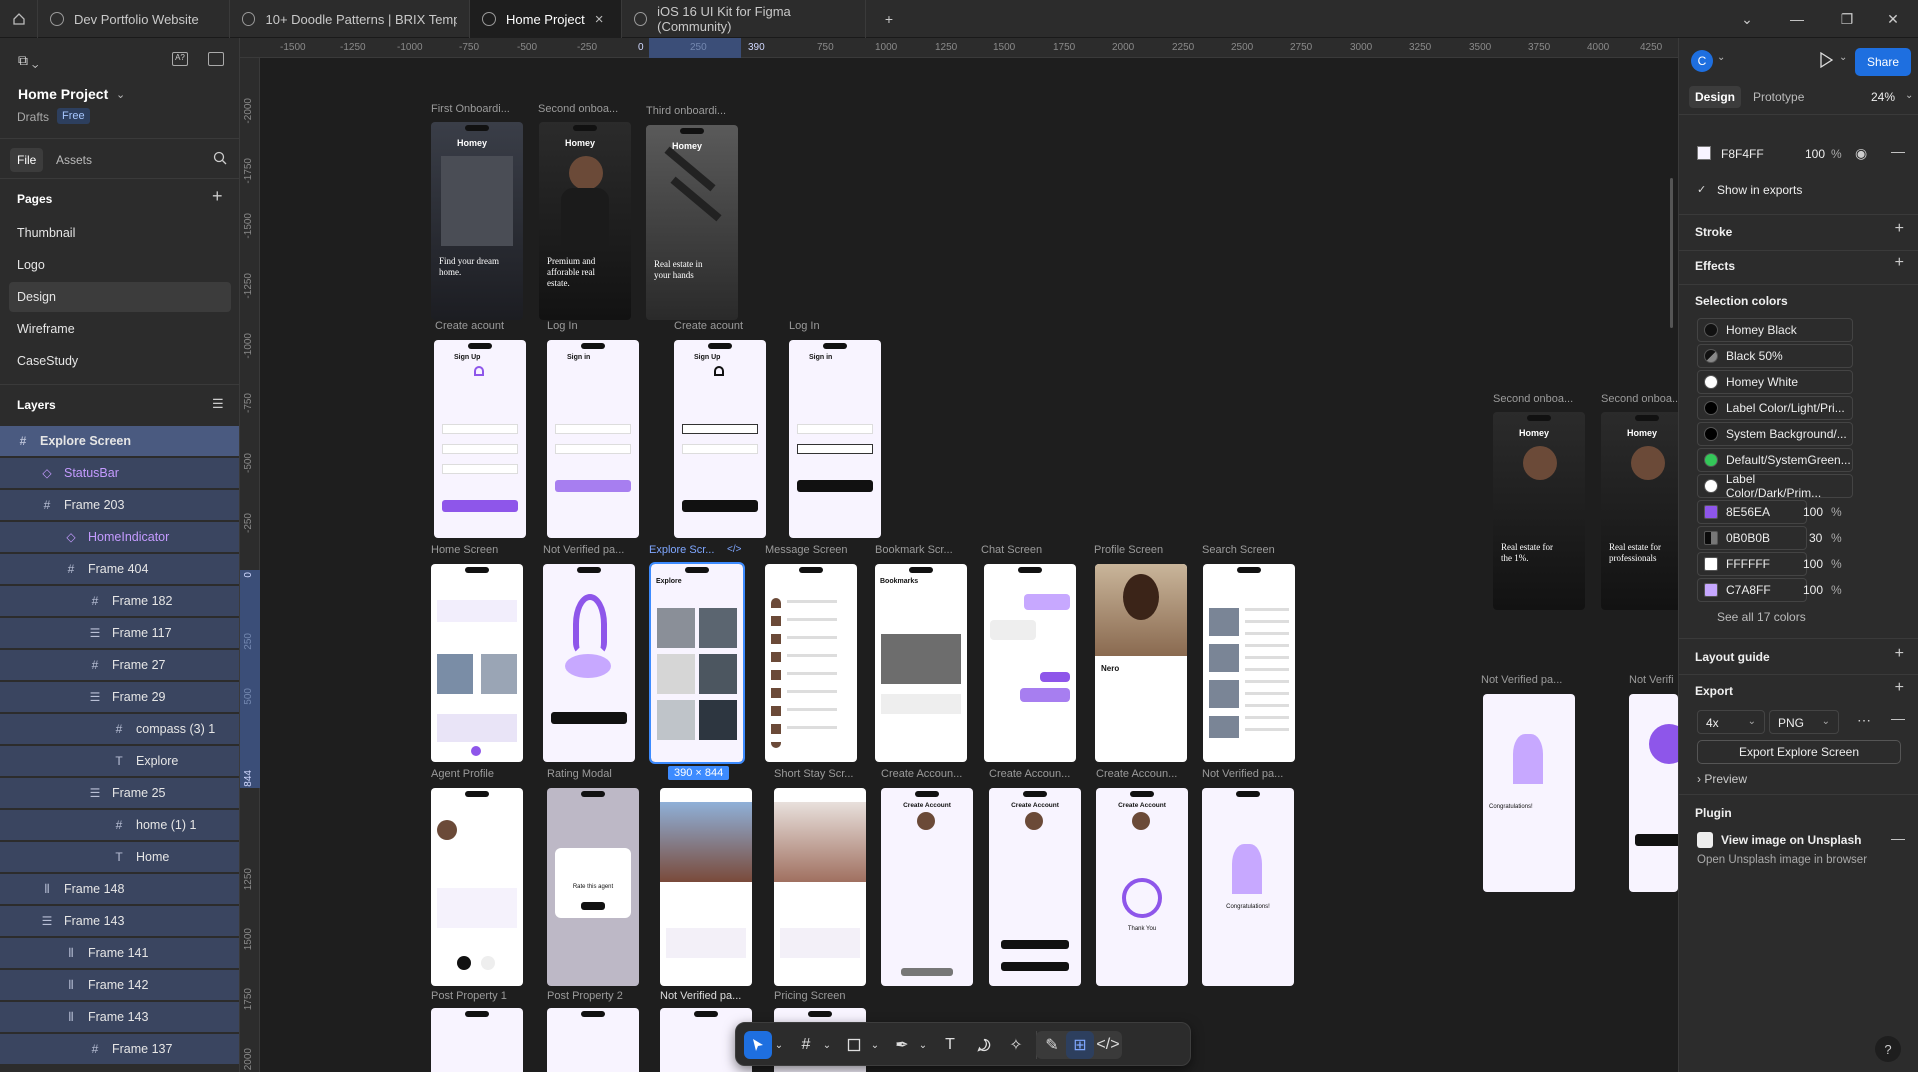 The image size is (1918, 1072). I want to click on fill-opacity-value: 100, so click(1815, 154).